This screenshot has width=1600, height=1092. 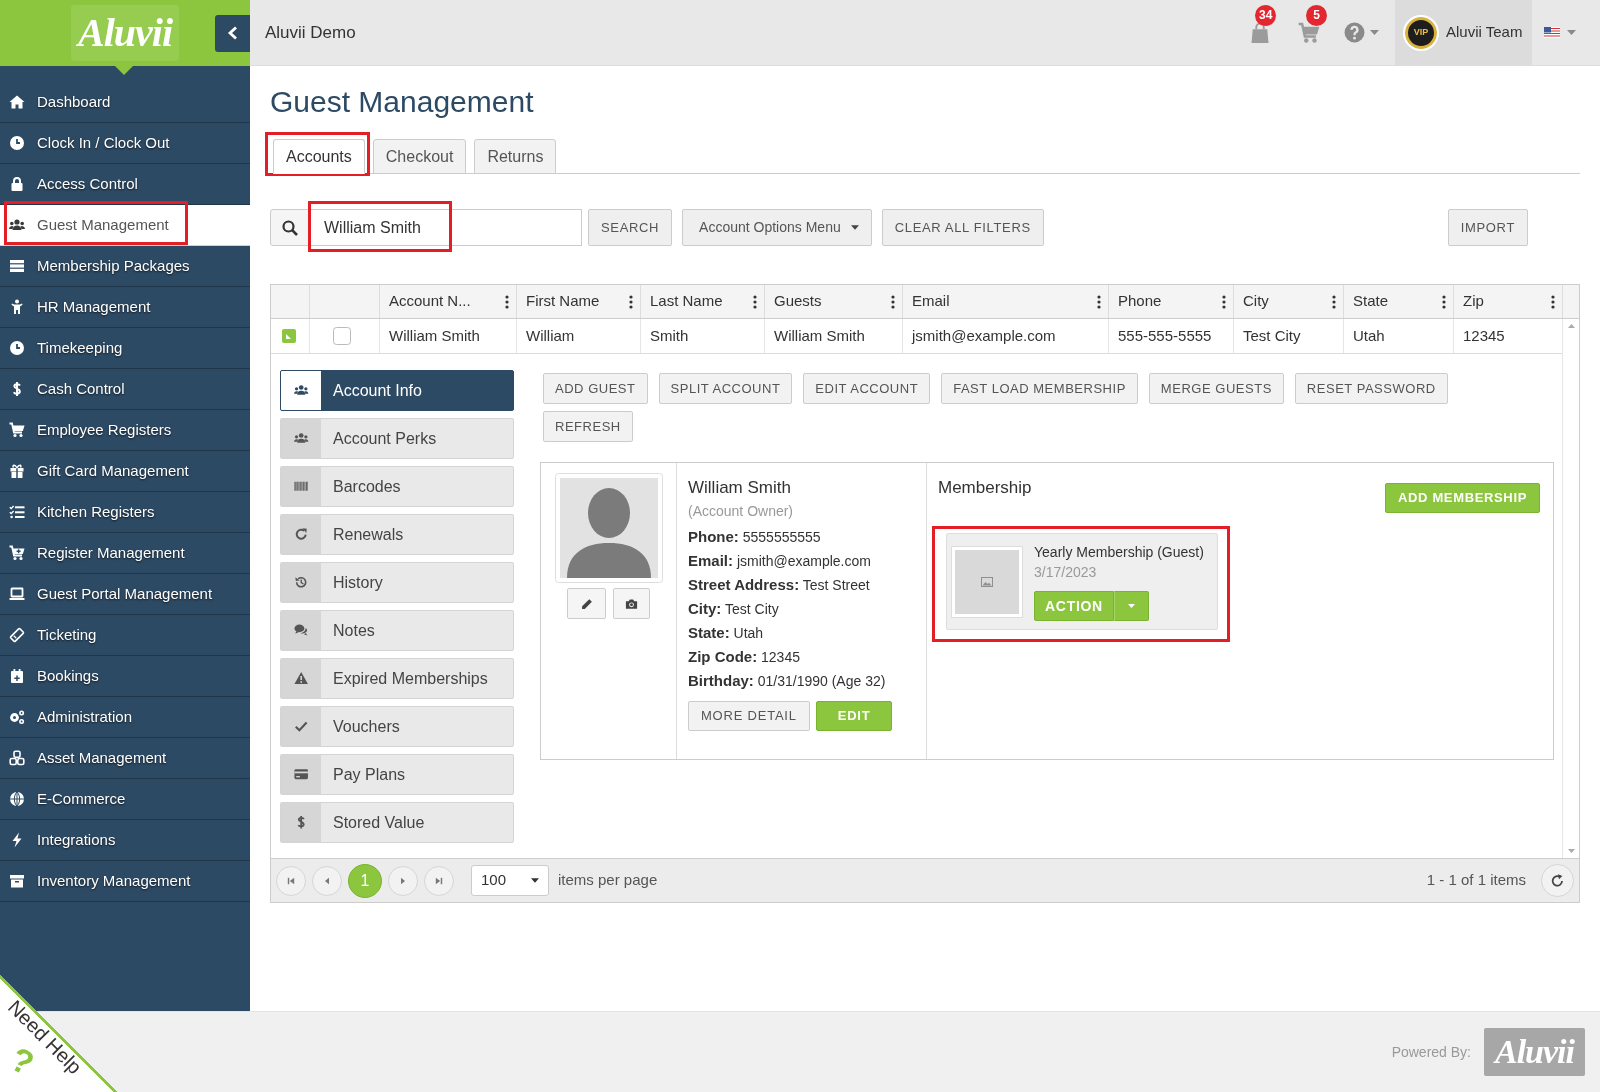 I want to click on search-button, so click(x=289, y=227).